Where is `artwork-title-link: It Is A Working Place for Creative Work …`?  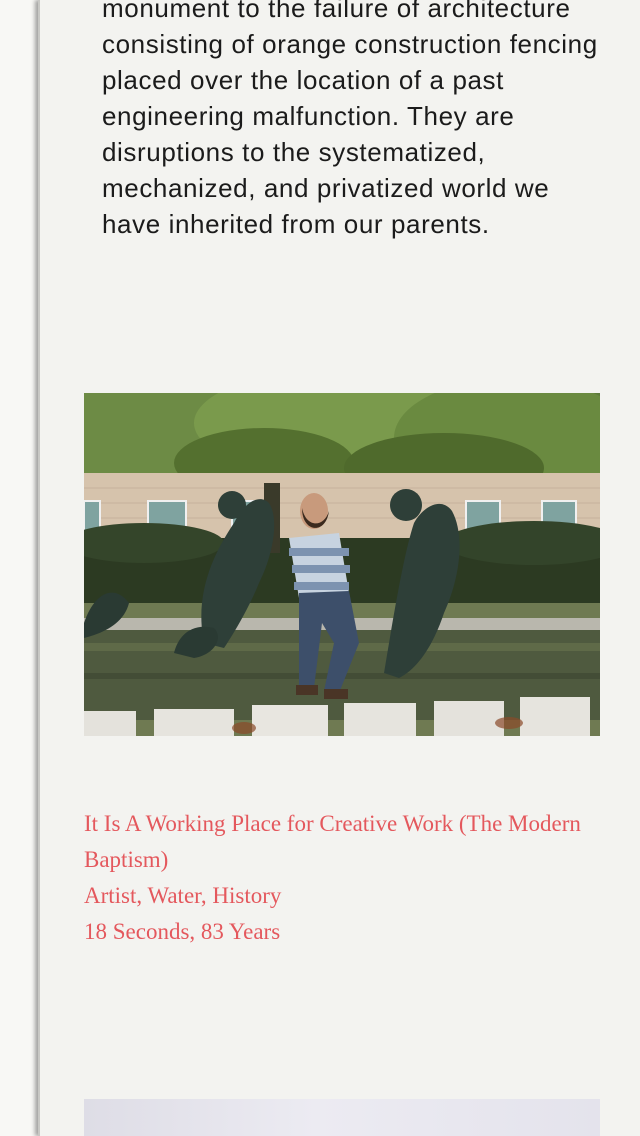
artwork-title-link: It Is A Working Place for Creative Work … is located at coordinates (354, 842).